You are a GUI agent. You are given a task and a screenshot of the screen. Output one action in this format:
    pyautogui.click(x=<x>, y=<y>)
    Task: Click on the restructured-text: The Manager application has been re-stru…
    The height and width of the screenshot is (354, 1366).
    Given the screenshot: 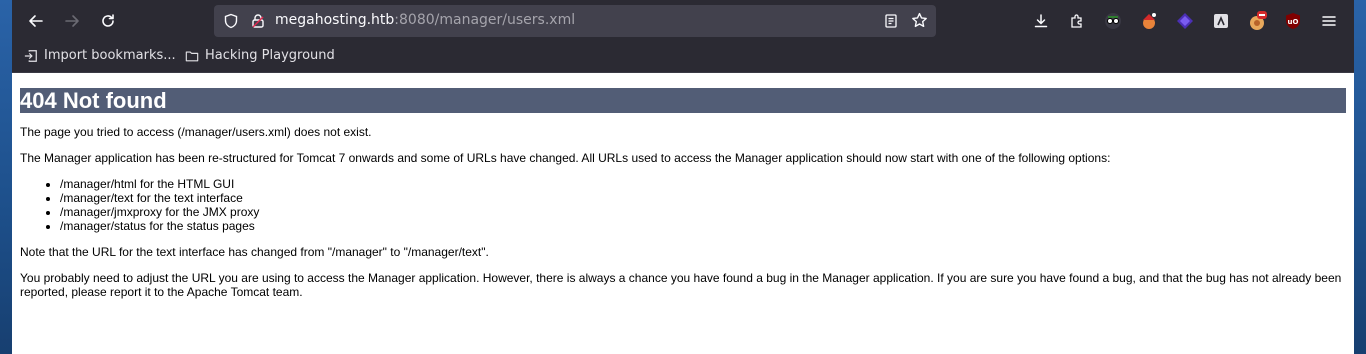 What is the action you would take?
    pyautogui.click(x=565, y=158)
    